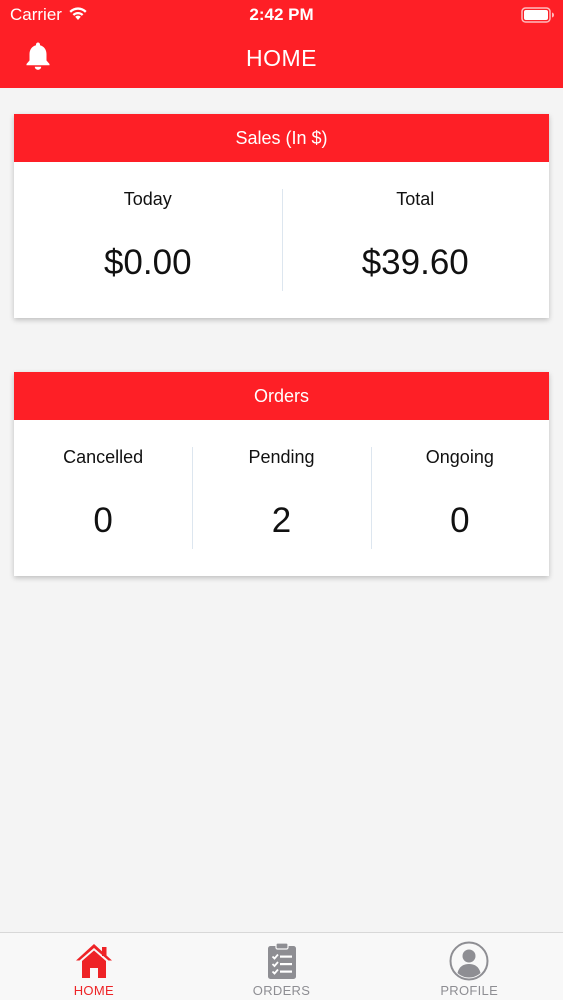 The width and height of the screenshot is (563, 1000). Describe the element at coordinates (281, 457) in the screenshot. I see `stat-label: Pending` at that location.